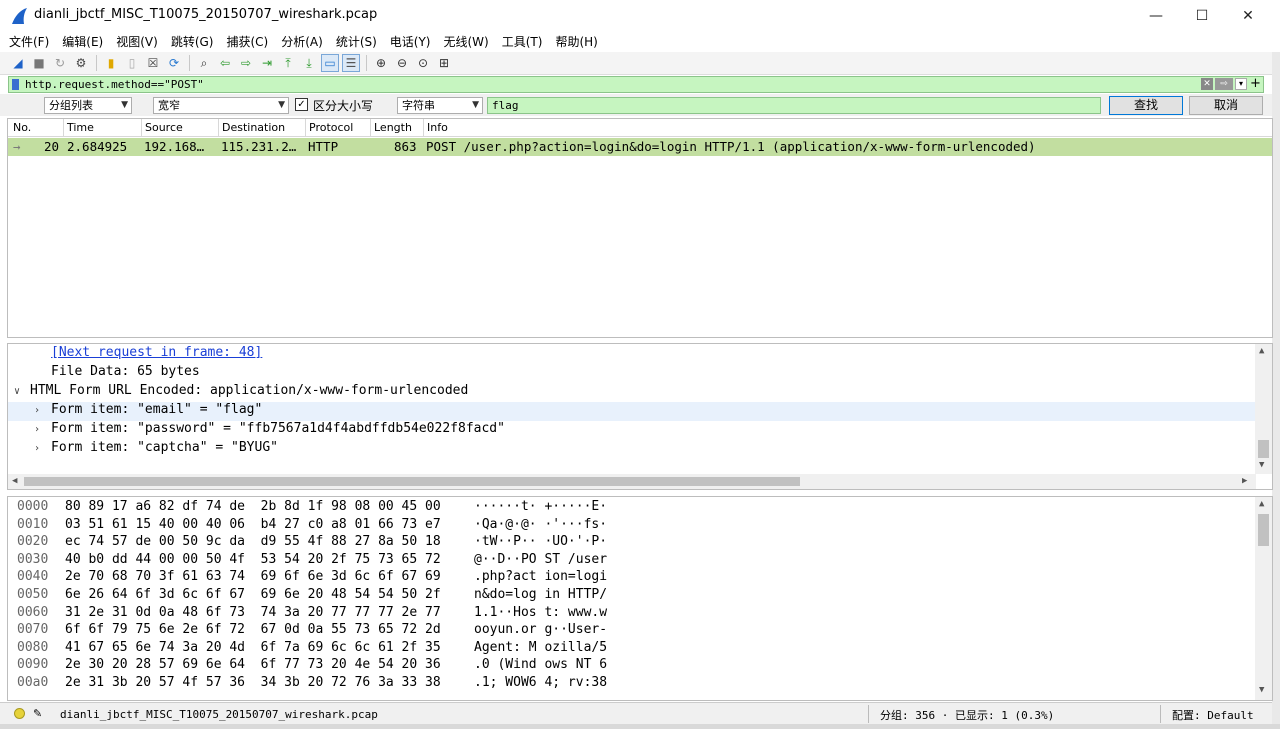  I want to click on next-request-link: [Next request in frame: 48], so click(156, 354).